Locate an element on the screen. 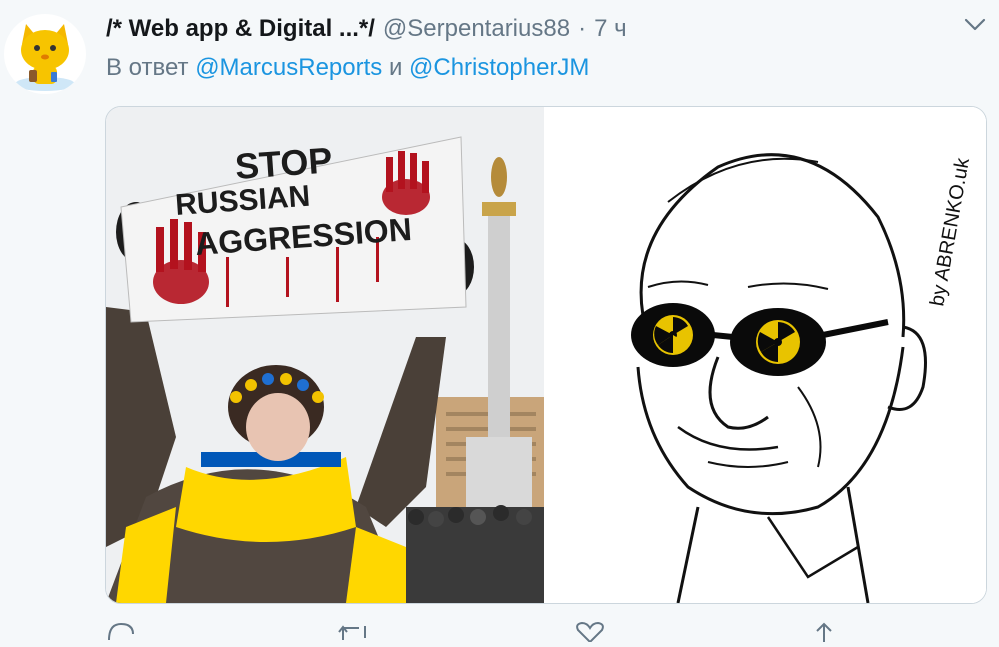 This screenshot has width=999, height=647. heart-icon is located at coordinates (590, 632).